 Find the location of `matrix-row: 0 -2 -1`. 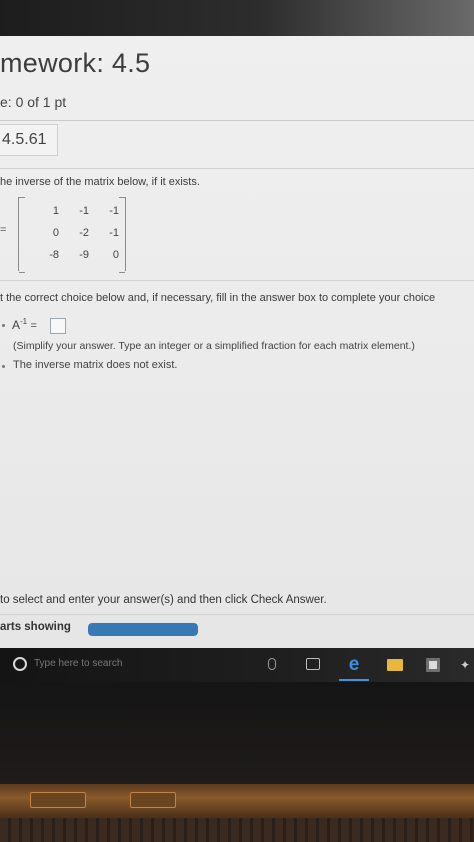

matrix-row: 0 -2 -1 is located at coordinates (74, 233).